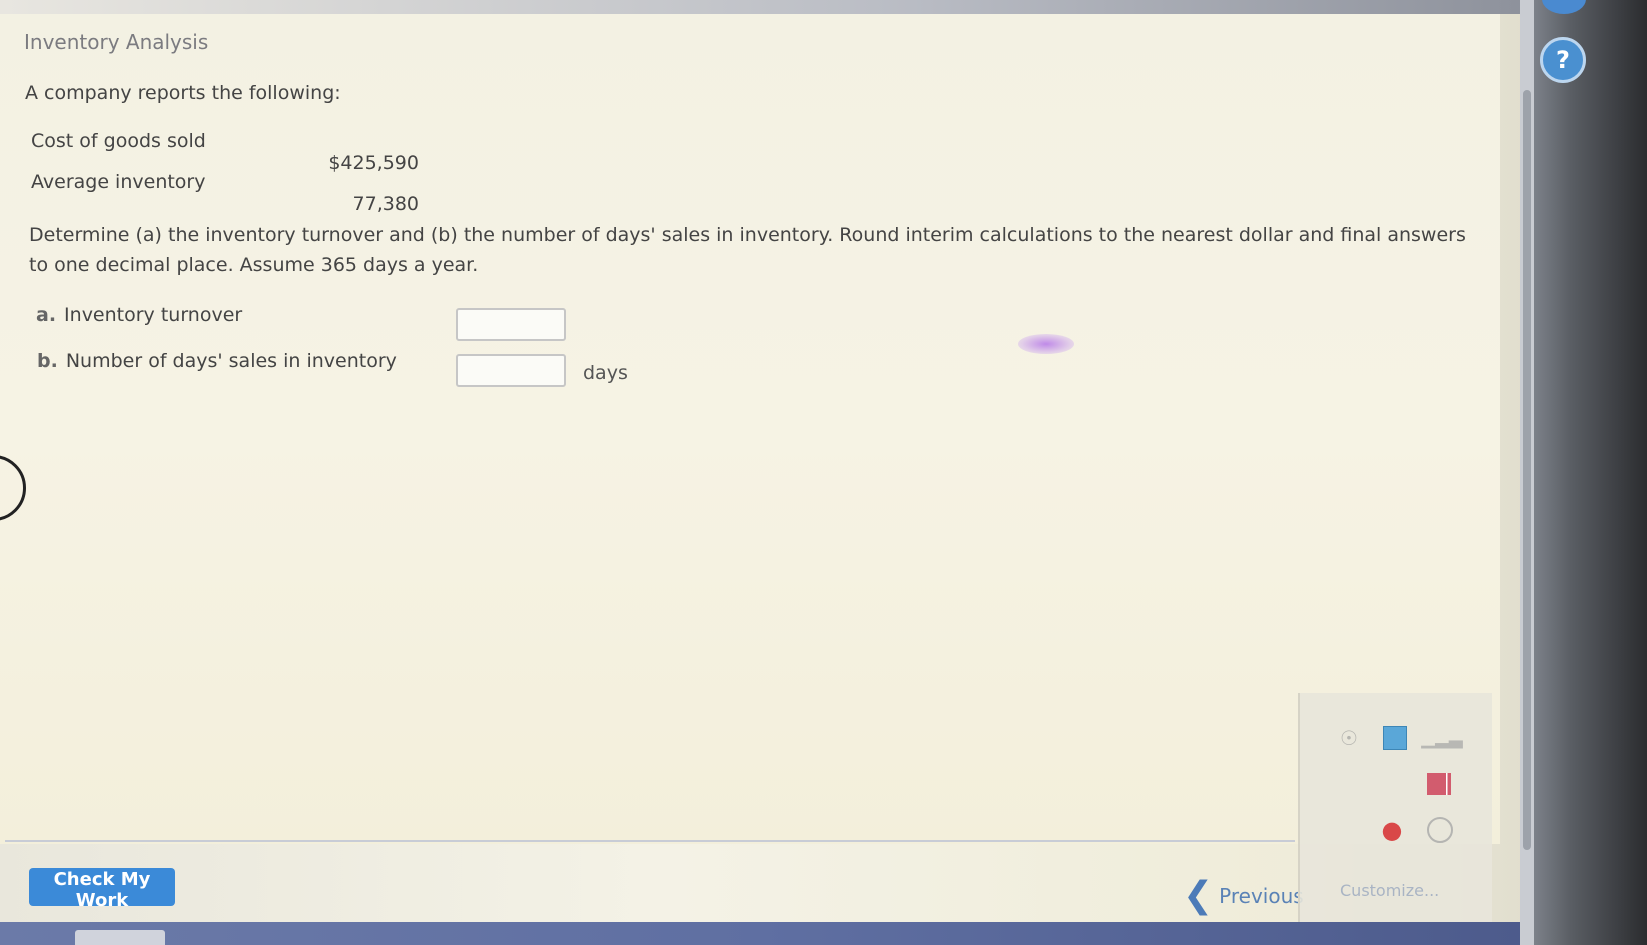 The image size is (1647, 945). What do you see at coordinates (46, 315) in the screenshot?
I see `question-letter: a.` at bounding box center [46, 315].